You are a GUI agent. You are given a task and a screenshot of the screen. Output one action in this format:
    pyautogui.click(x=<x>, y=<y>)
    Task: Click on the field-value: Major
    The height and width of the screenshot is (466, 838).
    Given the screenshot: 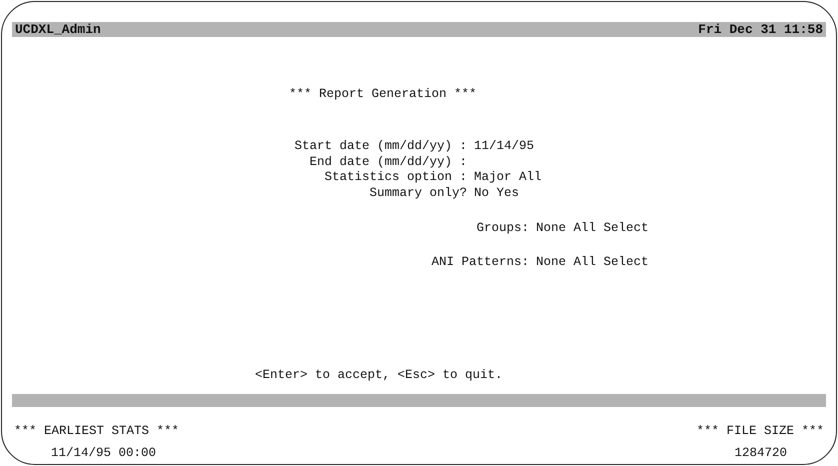 What is the action you would take?
    pyautogui.click(x=493, y=177)
    